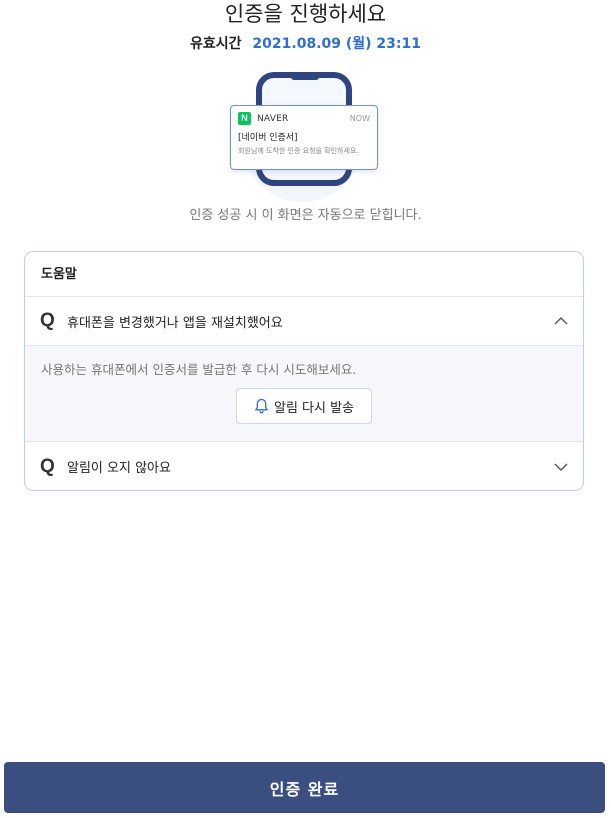 Image resolution: width=611 pixels, height=818 pixels. What do you see at coordinates (304, 274) in the screenshot?
I see `help-title: 도움말` at bounding box center [304, 274].